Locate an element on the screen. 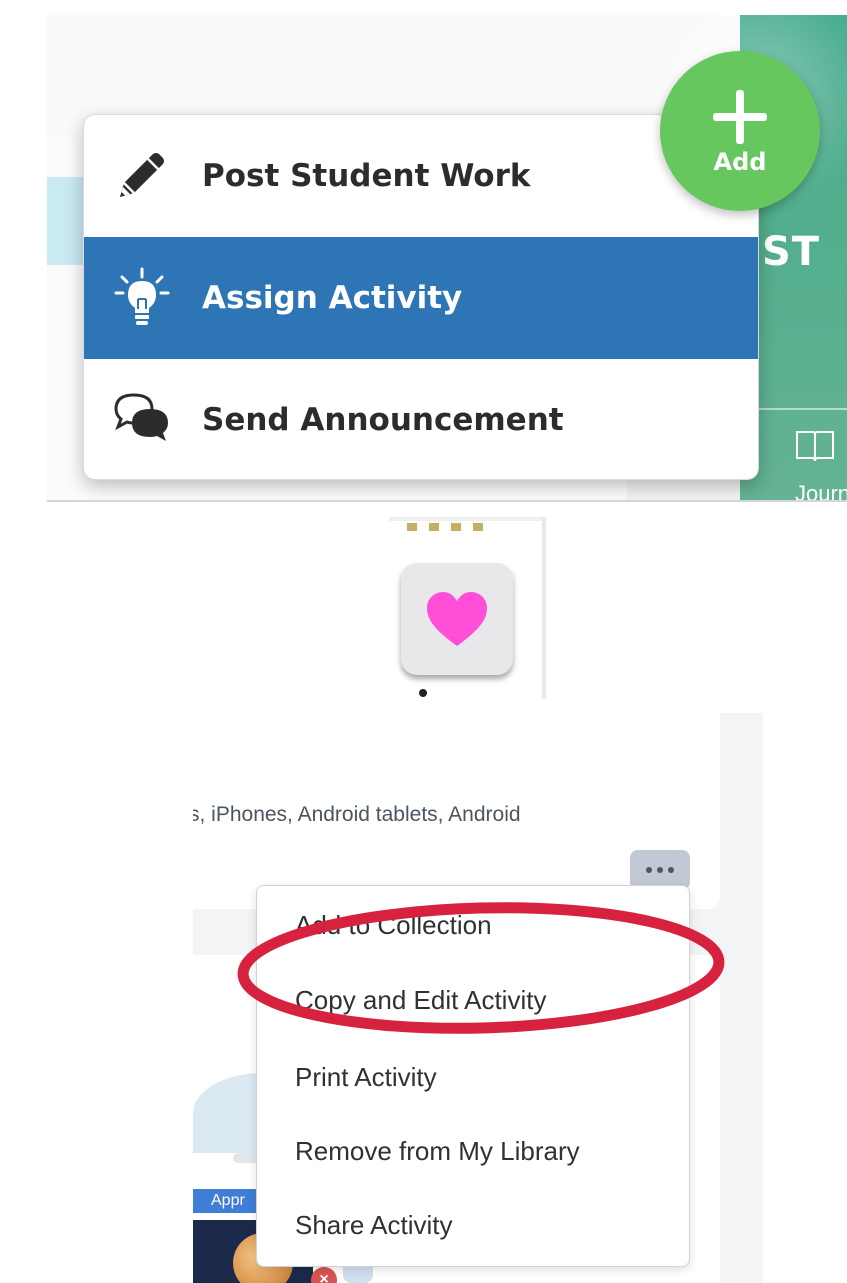  heart-button-screenshot is located at coordinates (447, 608).